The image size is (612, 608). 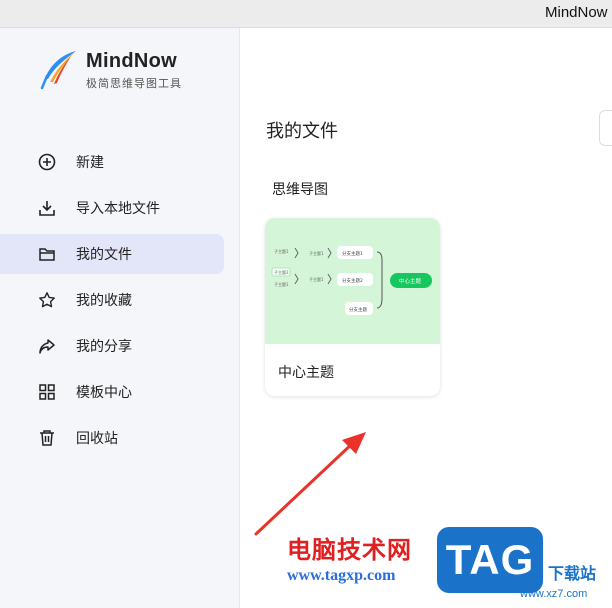 What do you see at coordinates (554, 594) in the screenshot?
I see `watermark-site-url: www.xz7.com` at bounding box center [554, 594].